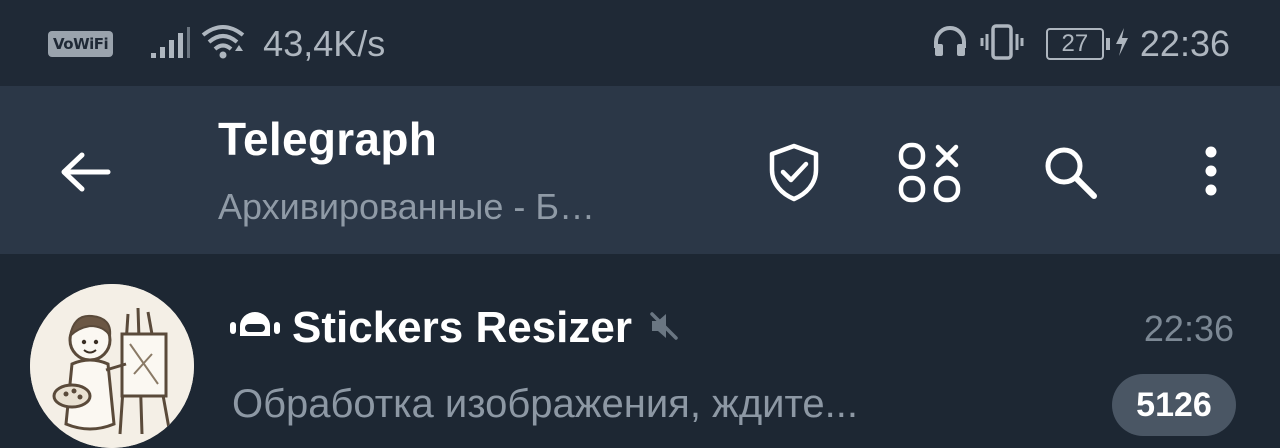 Image resolution: width=1280 pixels, height=448 pixels. Describe the element at coordinates (324, 43) in the screenshot. I see `network-speed: 43,4K/s` at that location.